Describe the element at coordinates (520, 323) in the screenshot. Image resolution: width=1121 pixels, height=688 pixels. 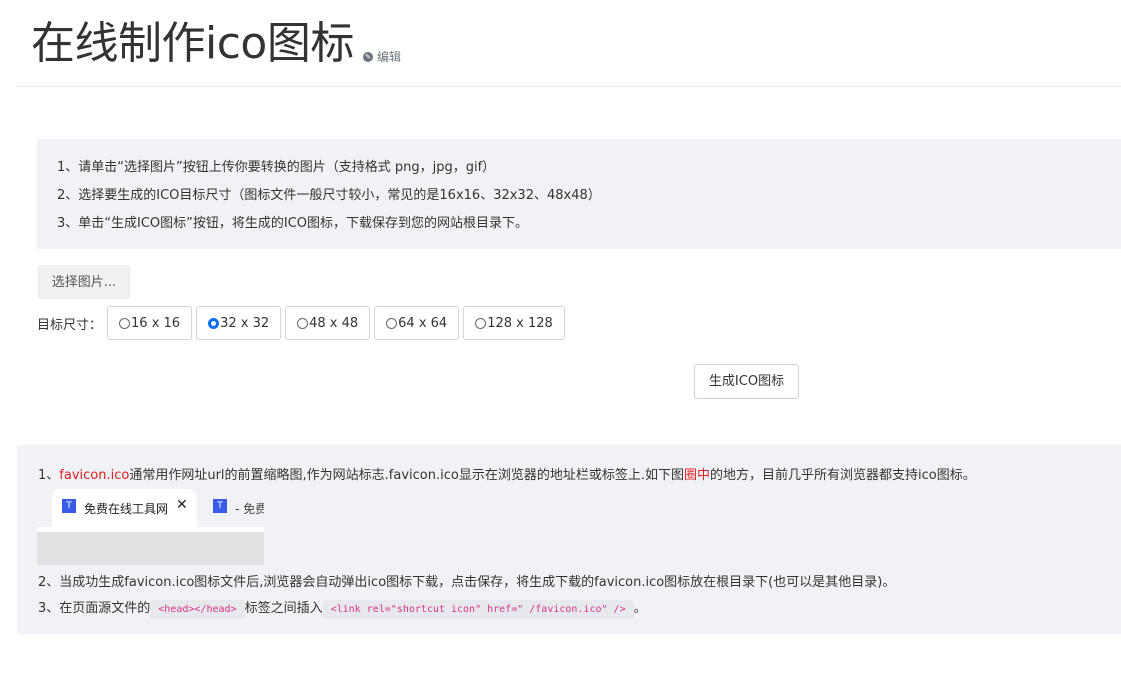
I see `size-option-label: 128 x 128` at that location.